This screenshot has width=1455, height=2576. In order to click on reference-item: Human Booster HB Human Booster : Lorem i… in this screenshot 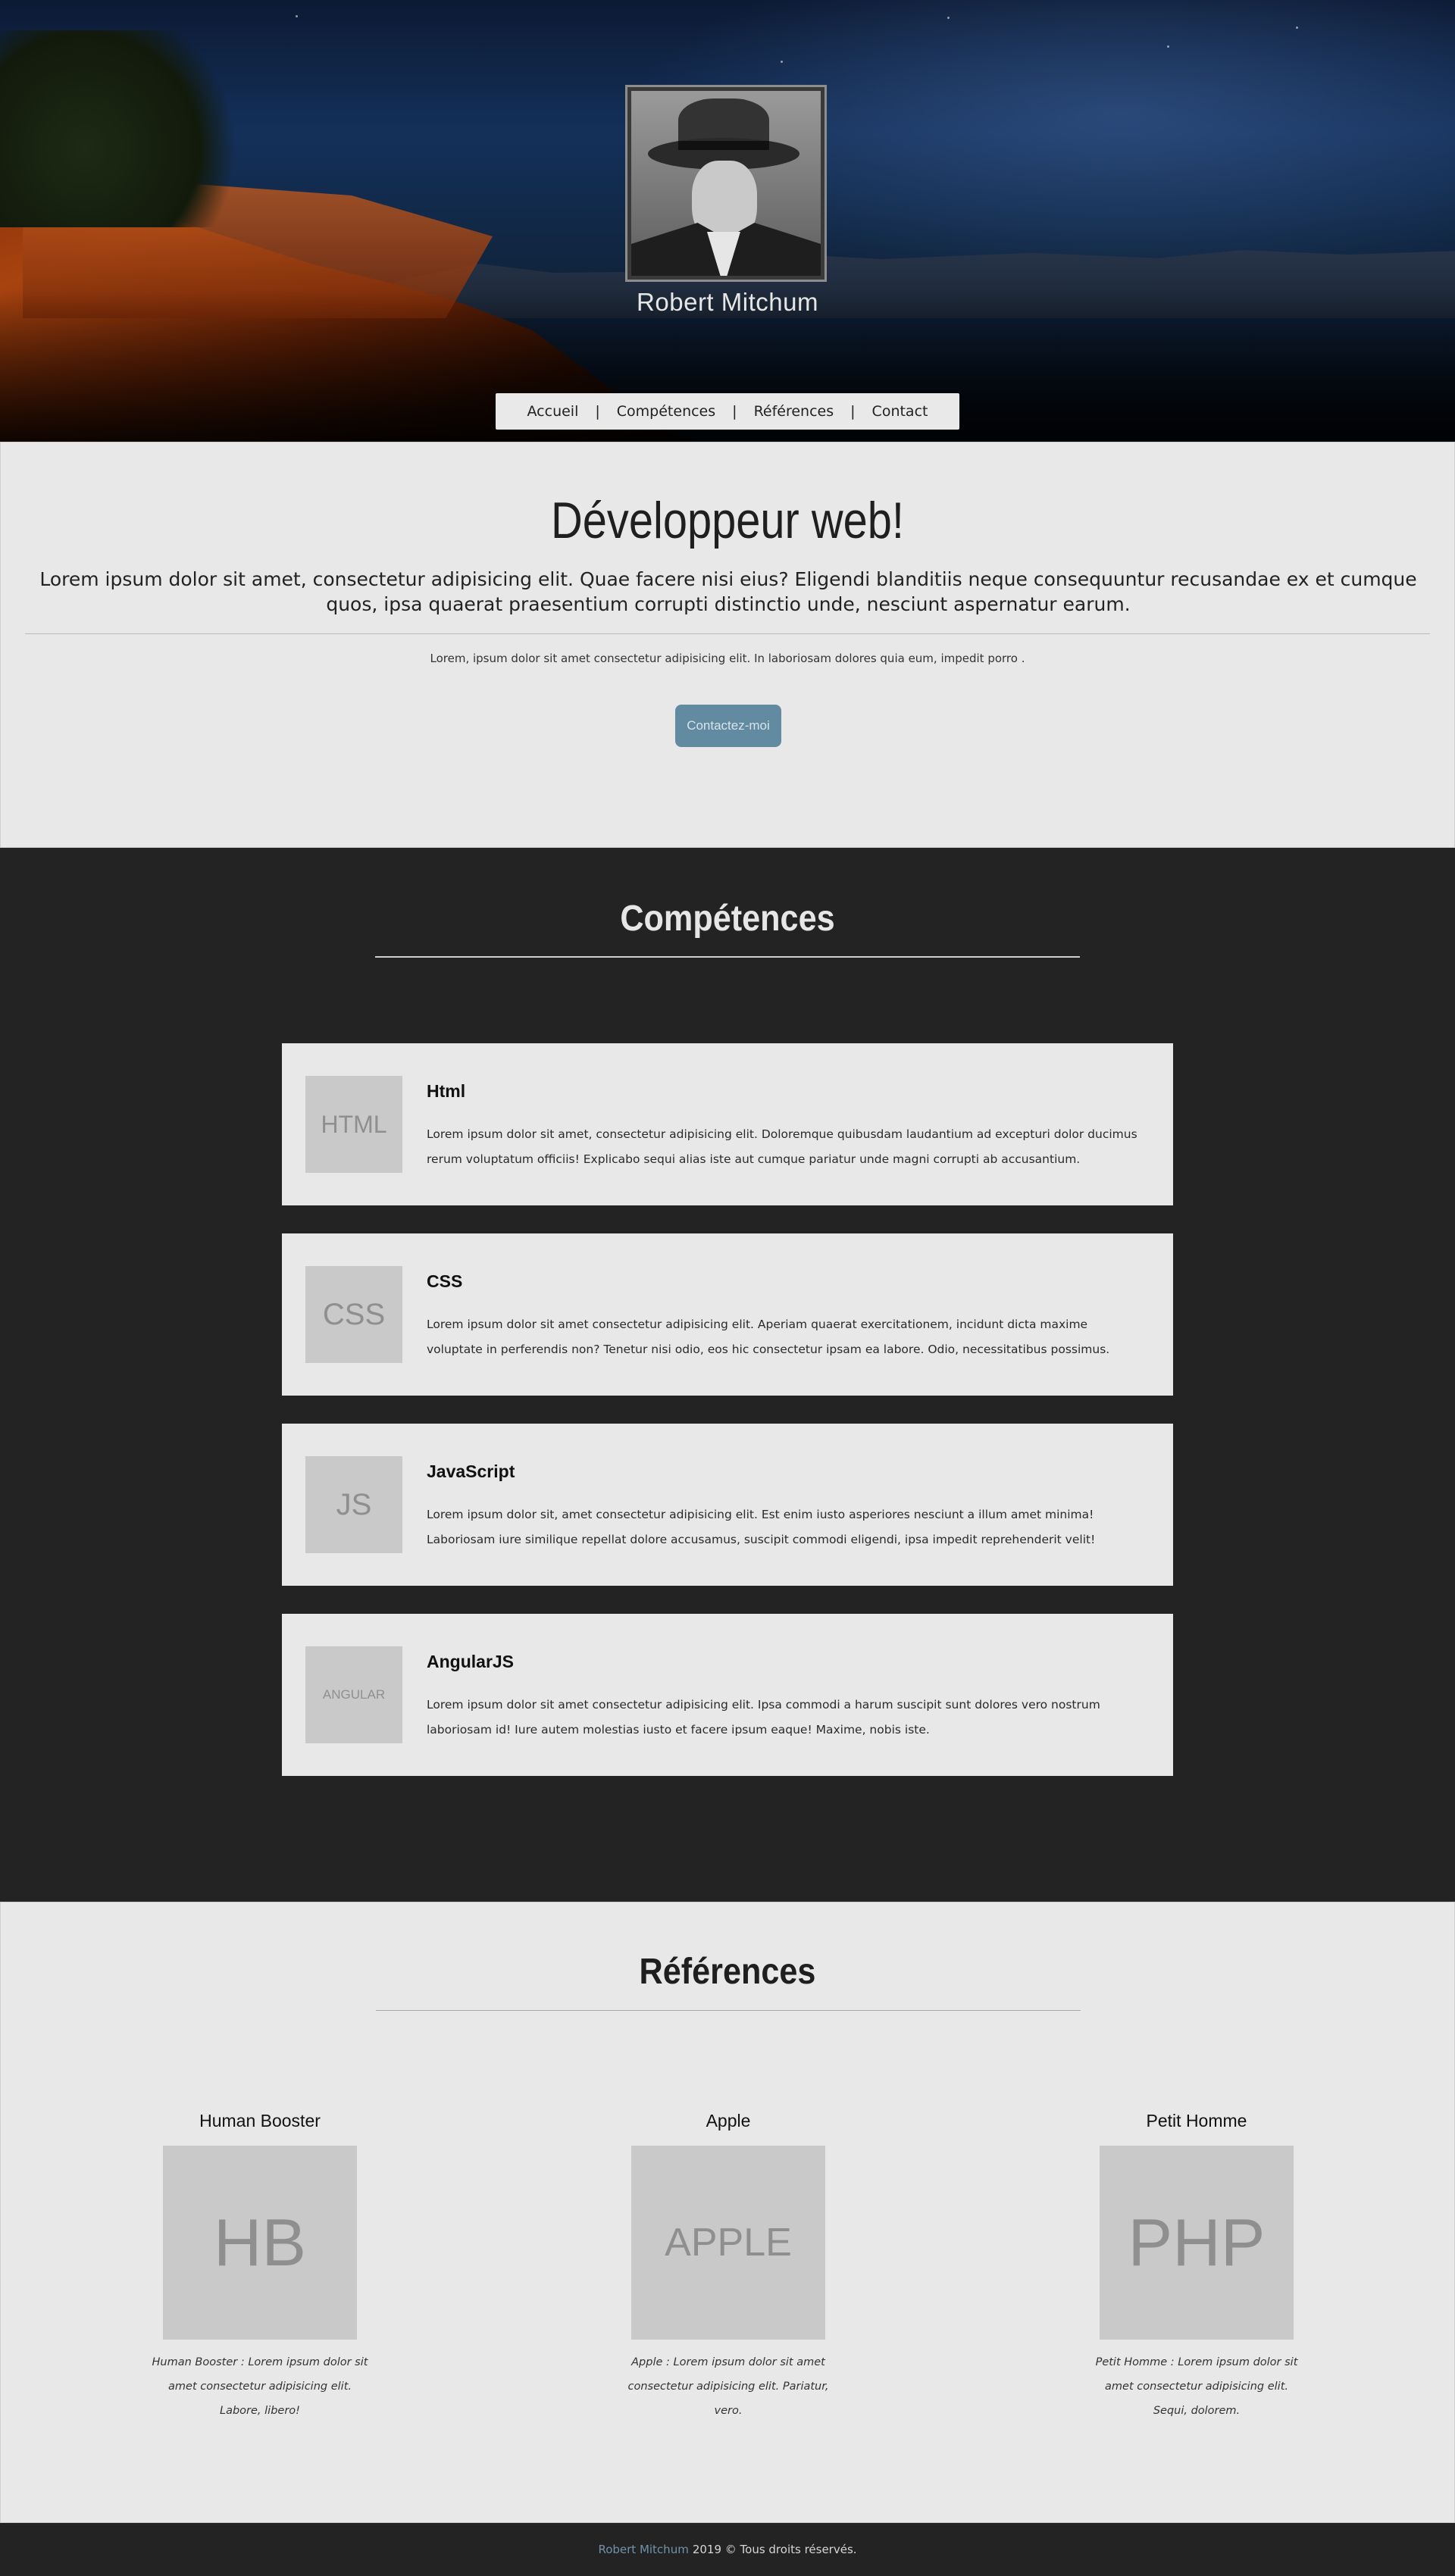, I will do `click(259, 2267)`.